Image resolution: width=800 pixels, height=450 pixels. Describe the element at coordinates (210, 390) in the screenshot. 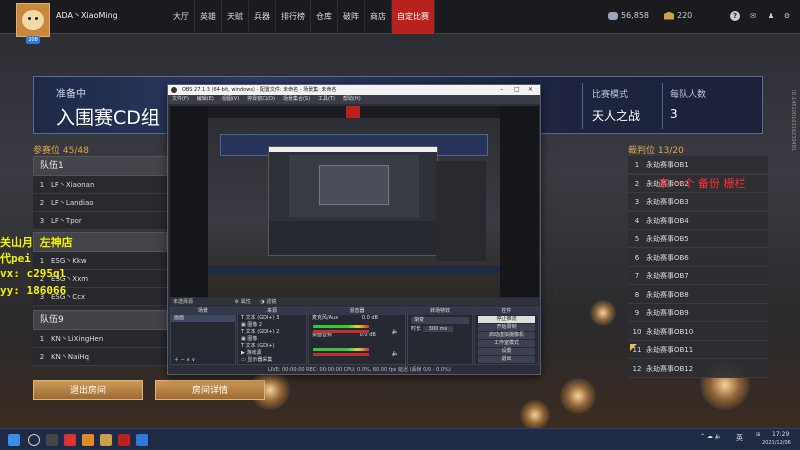

I see `room-details-button: 房间详情` at that location.